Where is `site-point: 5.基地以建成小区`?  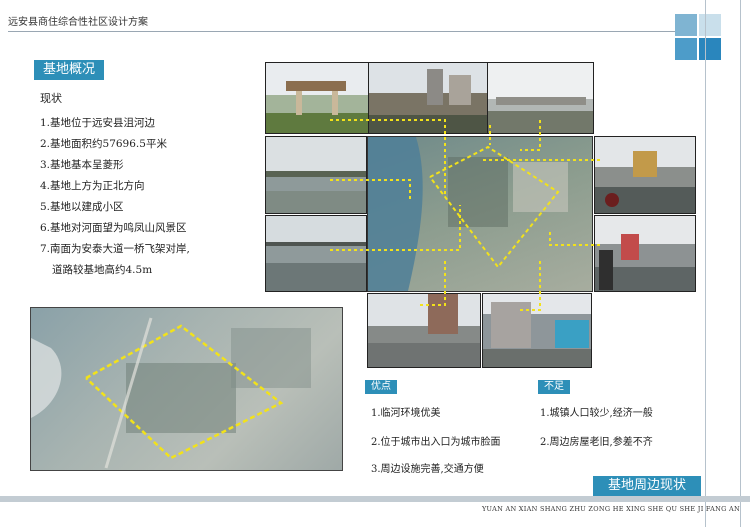
site-point: 5.基地以建成小区 is located at coordinates (82, 207).